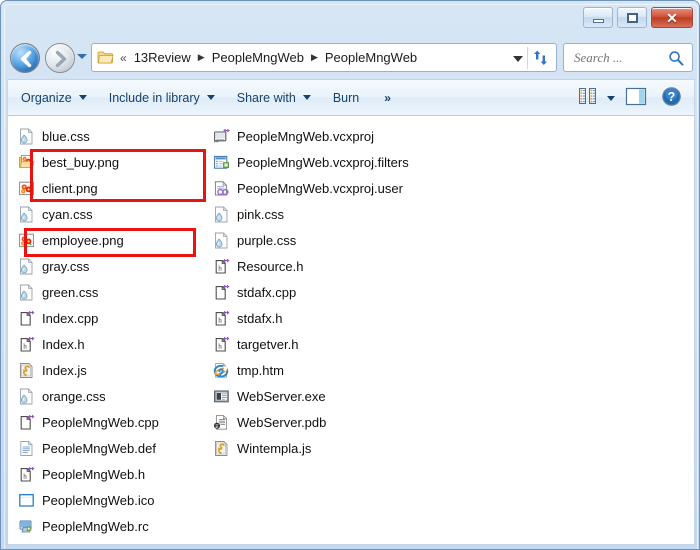 The image size is (700, 550). Describe the element at coordinates (338, 396) in the screenshot. I see `file-list-item: WebServer.exe` at that location.